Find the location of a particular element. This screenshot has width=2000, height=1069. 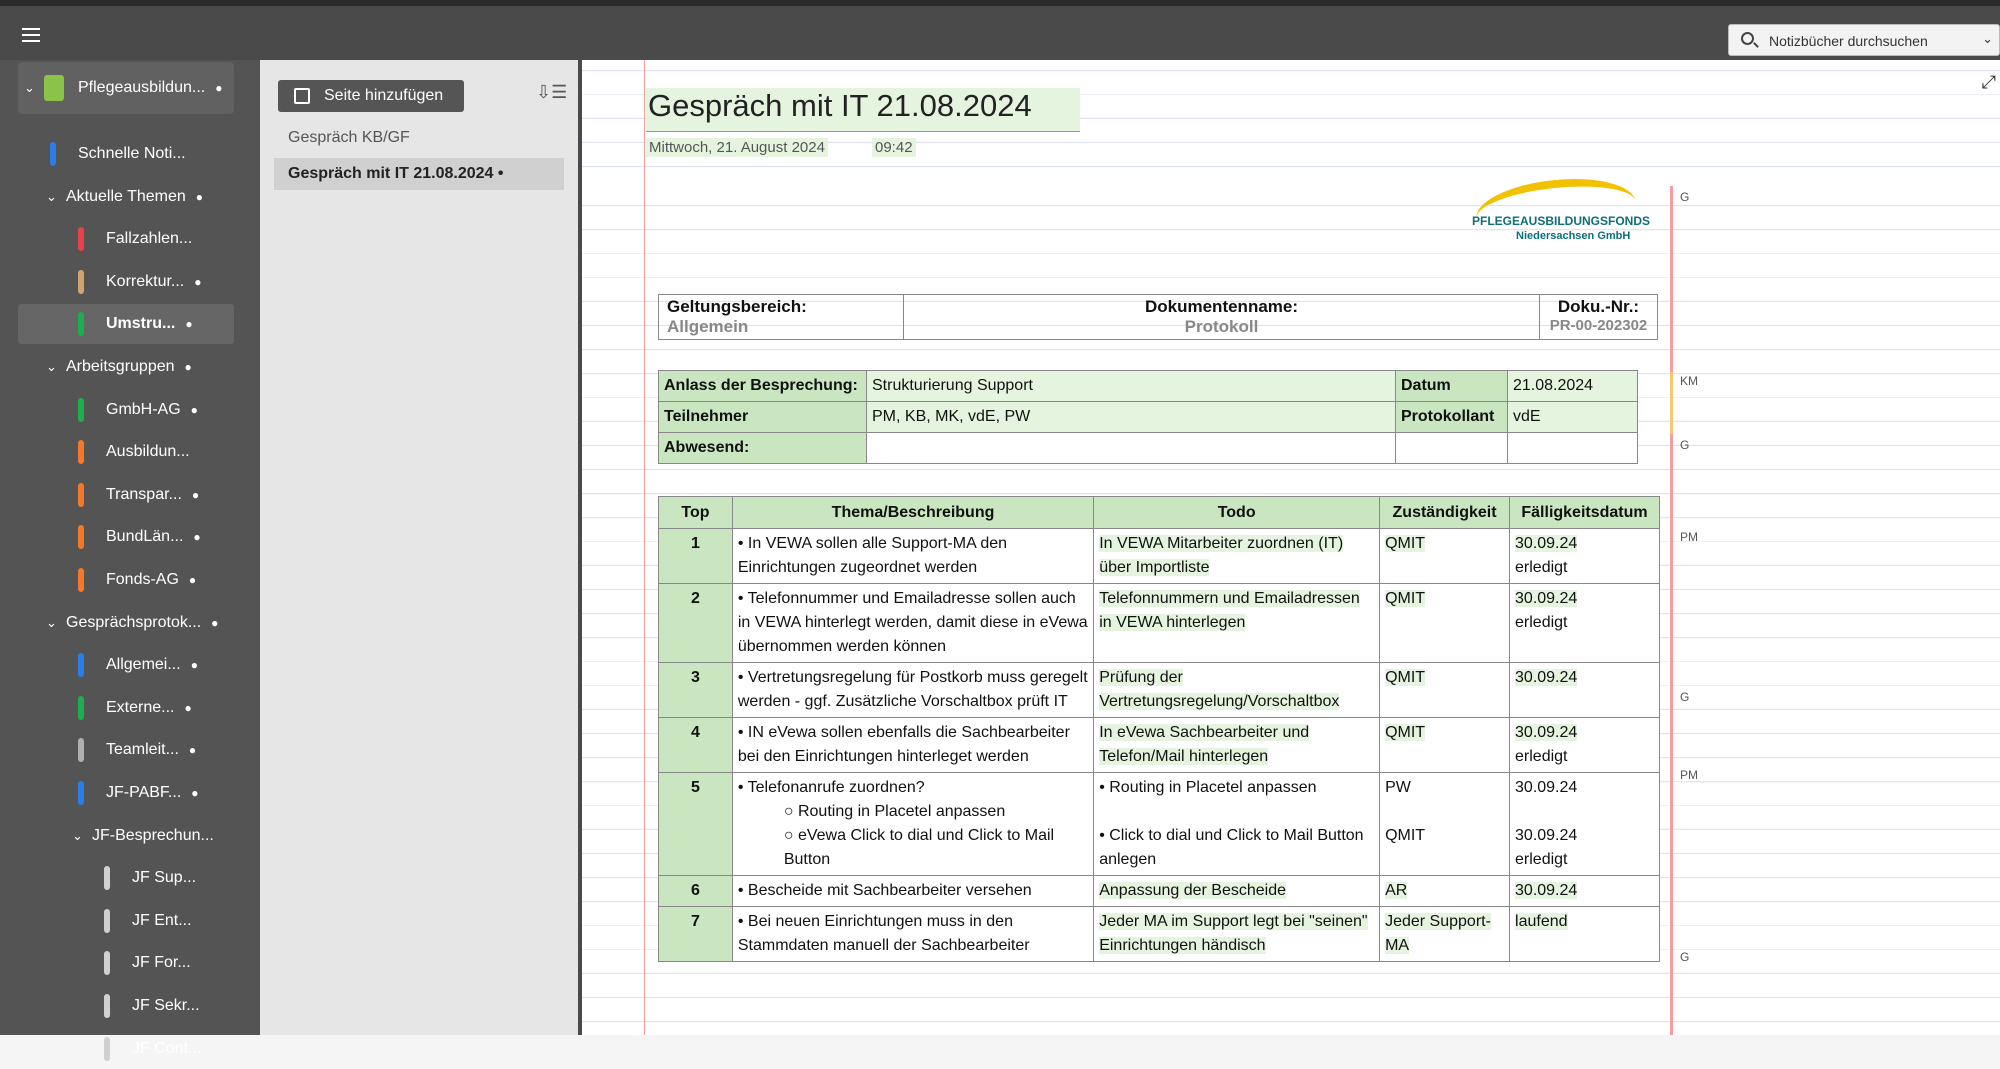

due-date: laufend is located at coordinates (1584, 934).